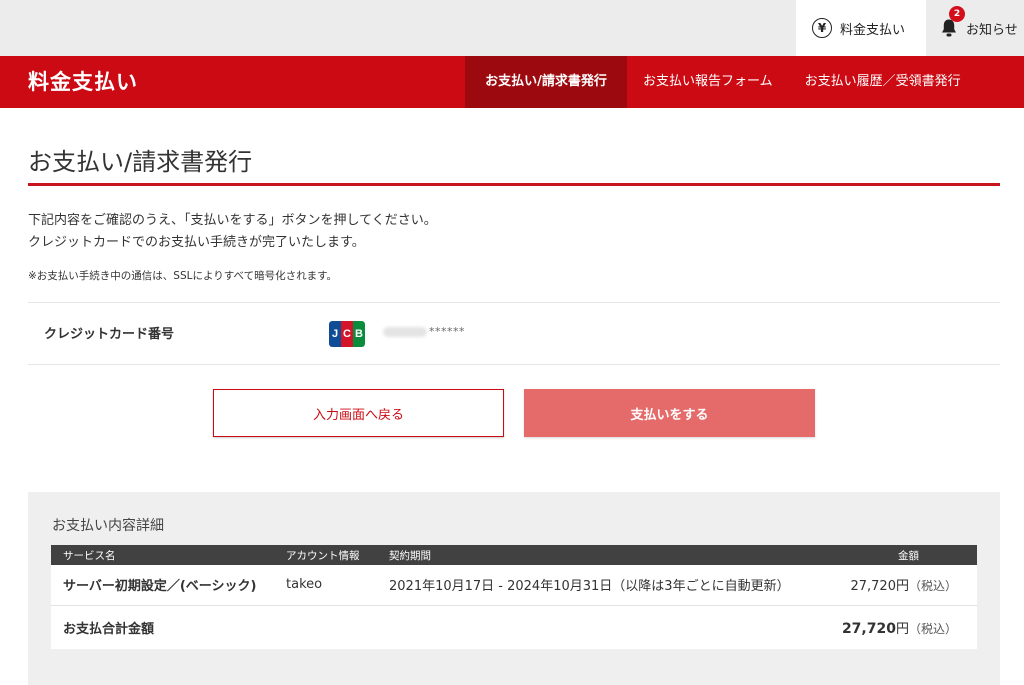  Describe the element at coordinates (232, 220) in the screenshot. I see `instructions-line-1: 下記内容をご確認のうえ、「支払いをする」ボタンを押してください。` at that location.